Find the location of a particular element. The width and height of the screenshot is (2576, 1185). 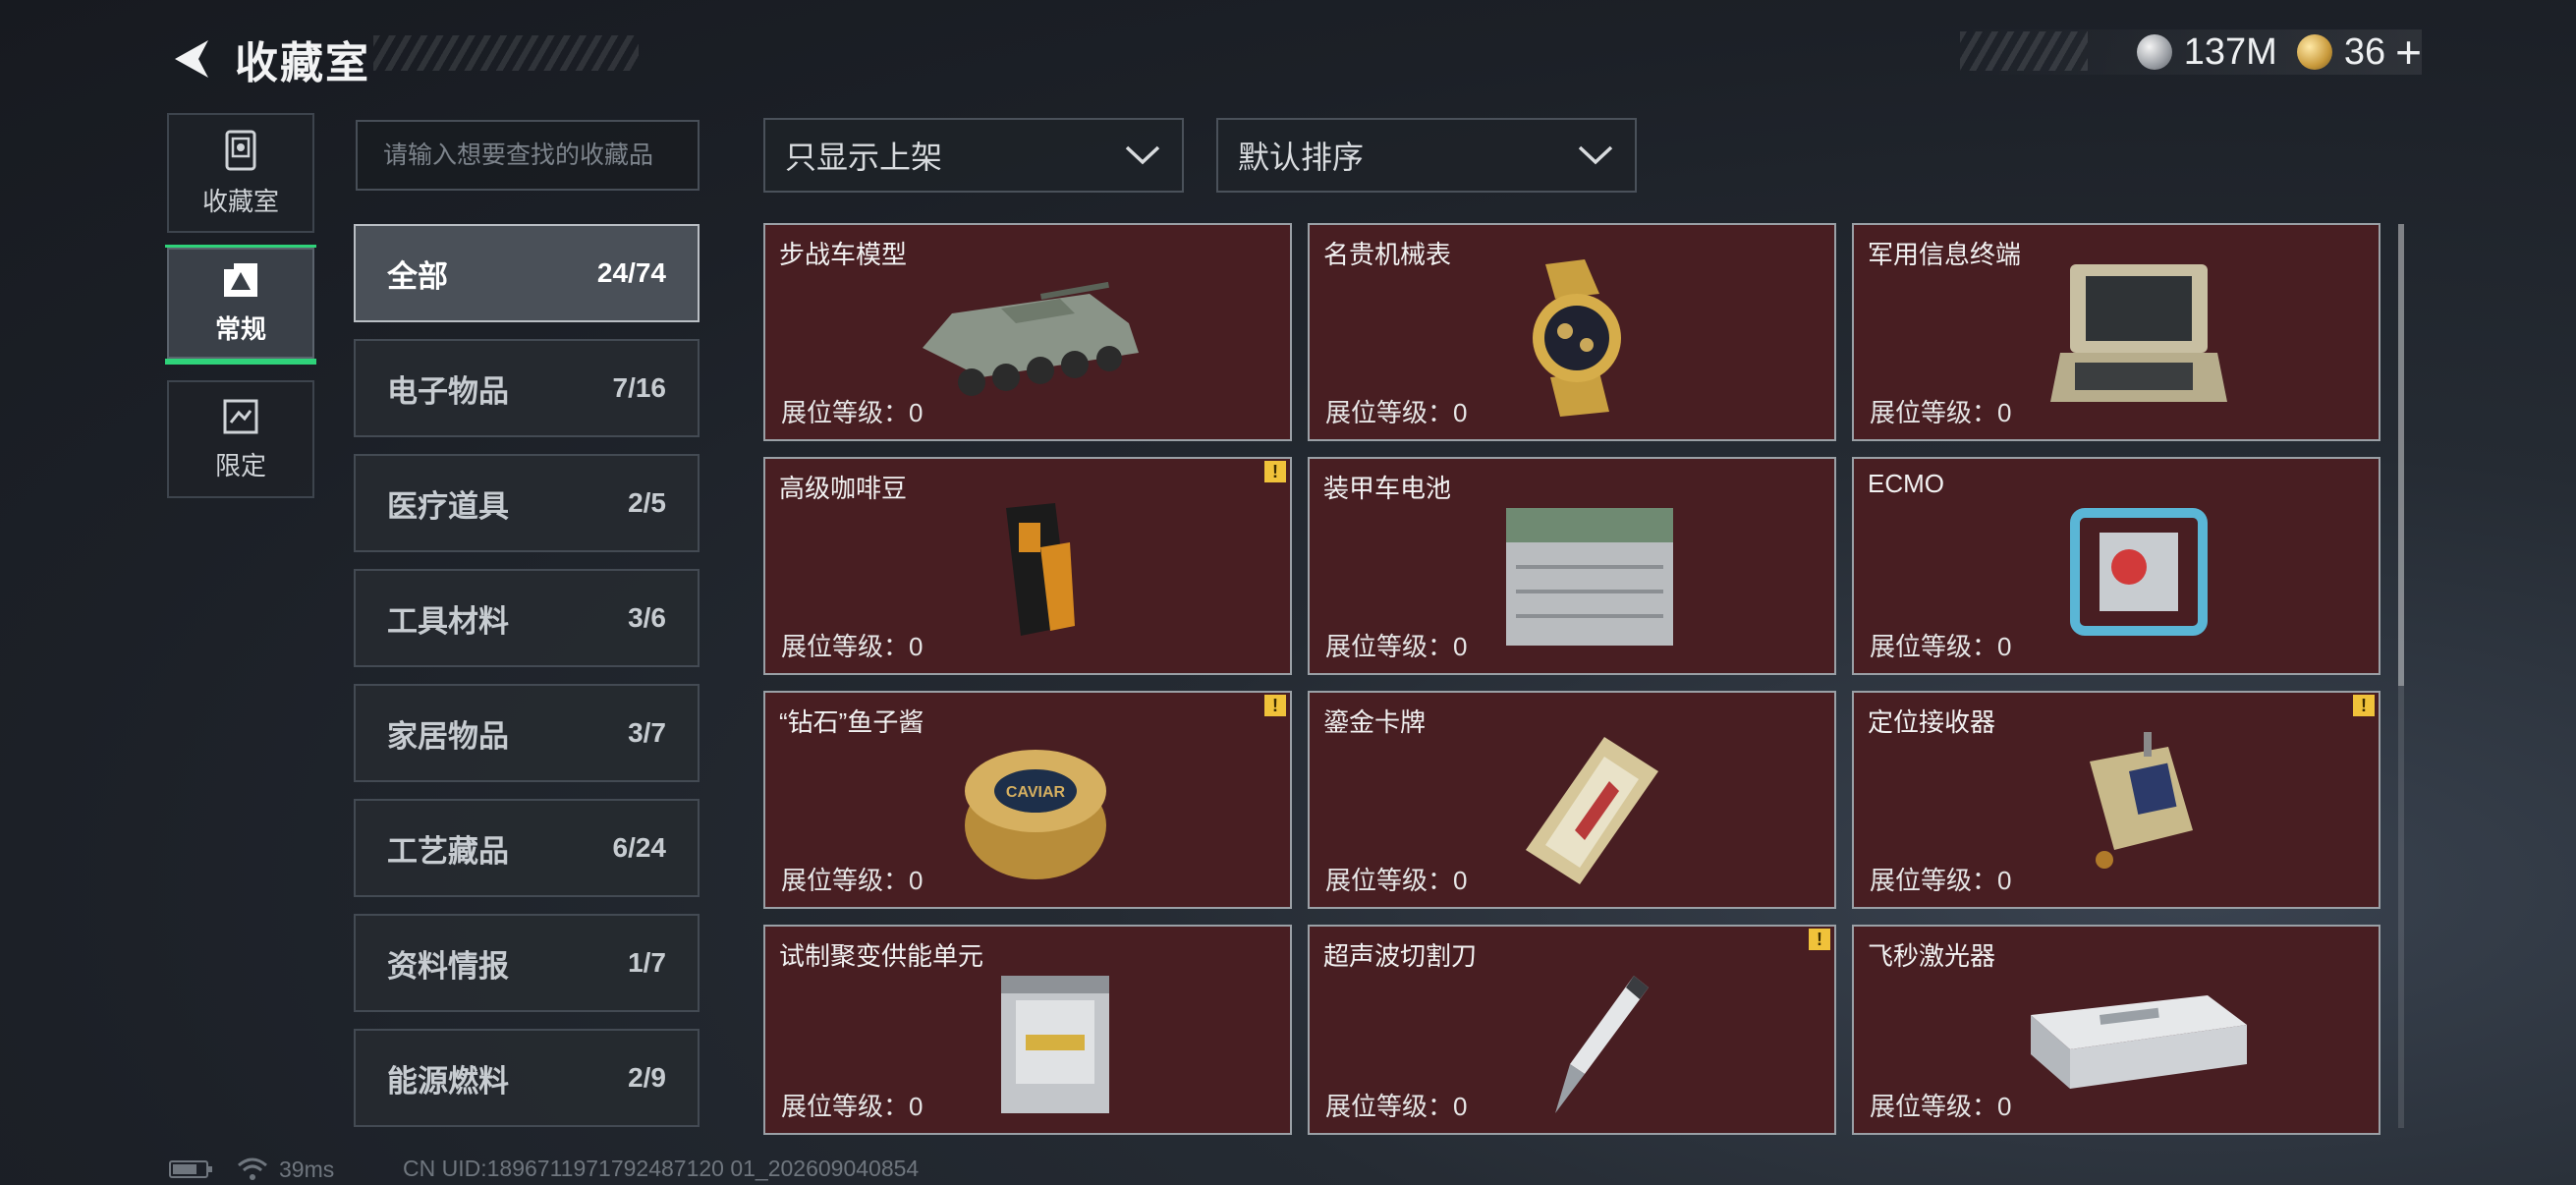

add-currency-button: + is located at coordinates (2408, 52).